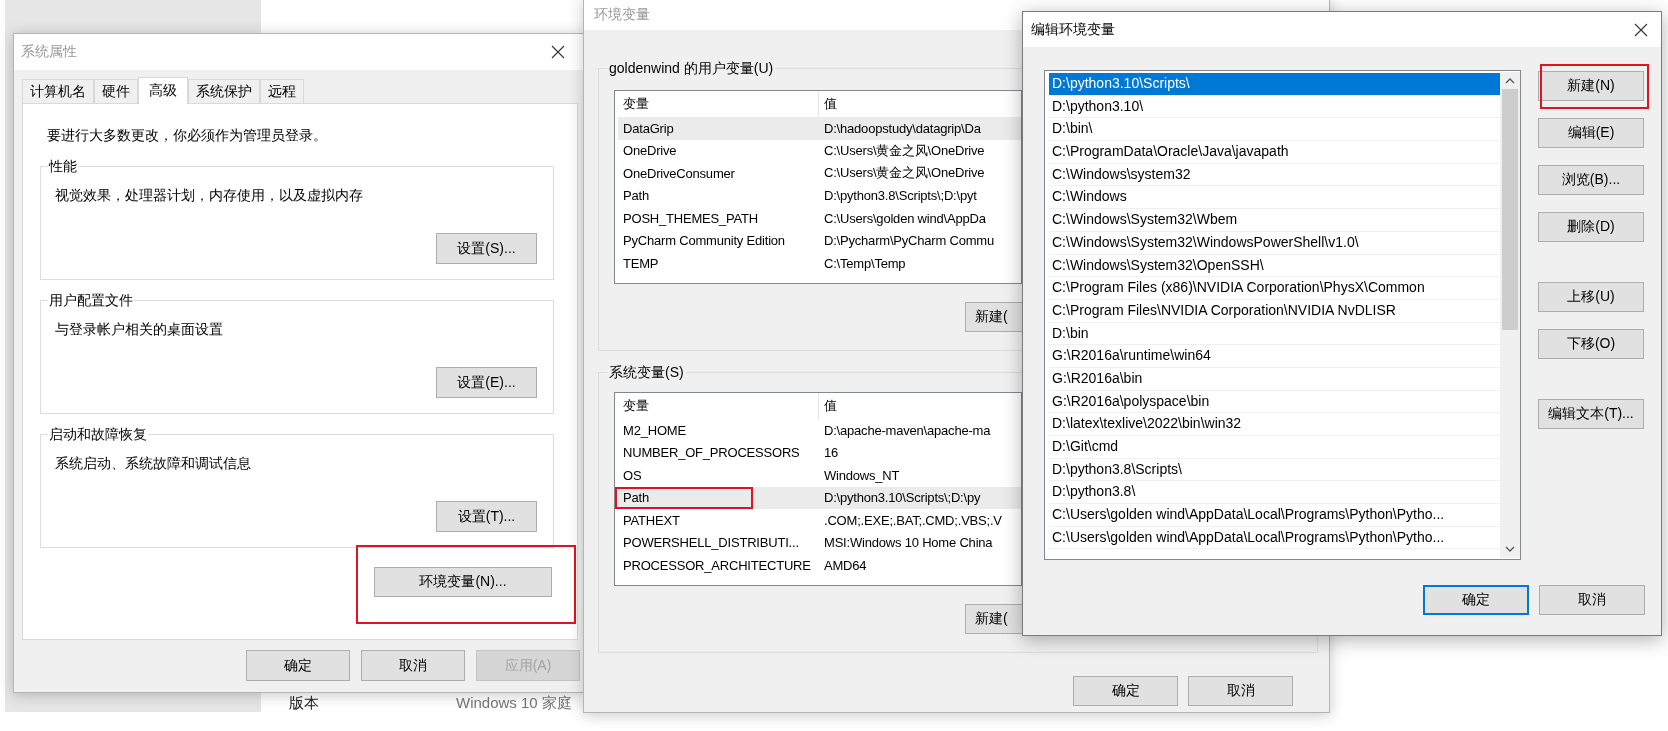 The image size is (1668, 731). I want to click on list-item: D:\bin, so click(1274, 334).